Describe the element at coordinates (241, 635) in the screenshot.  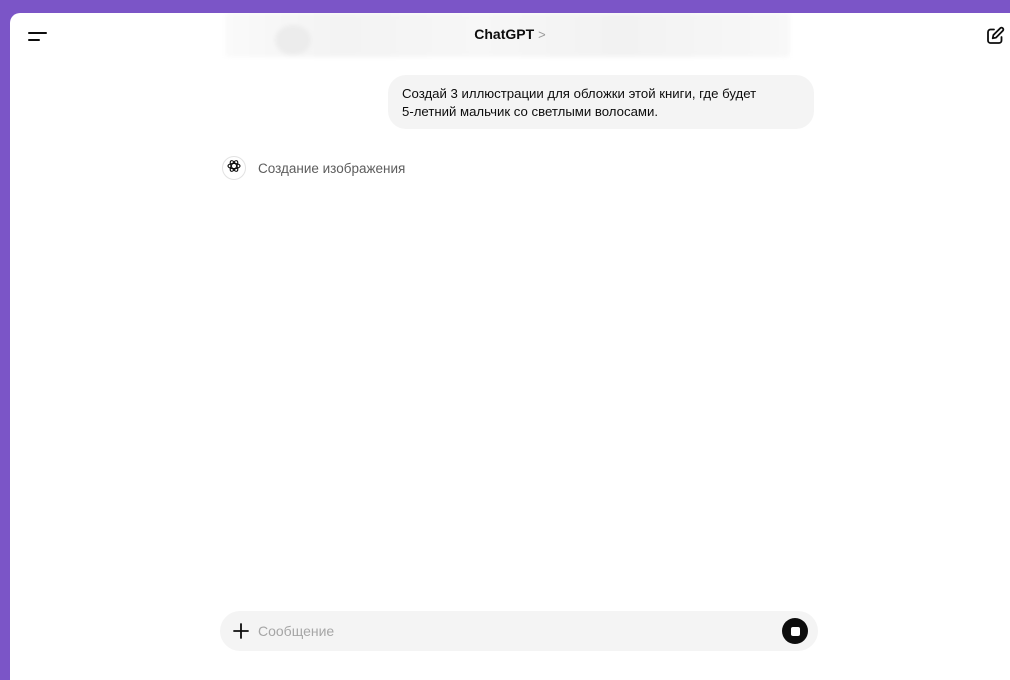
I see `plus-icon` at that location.